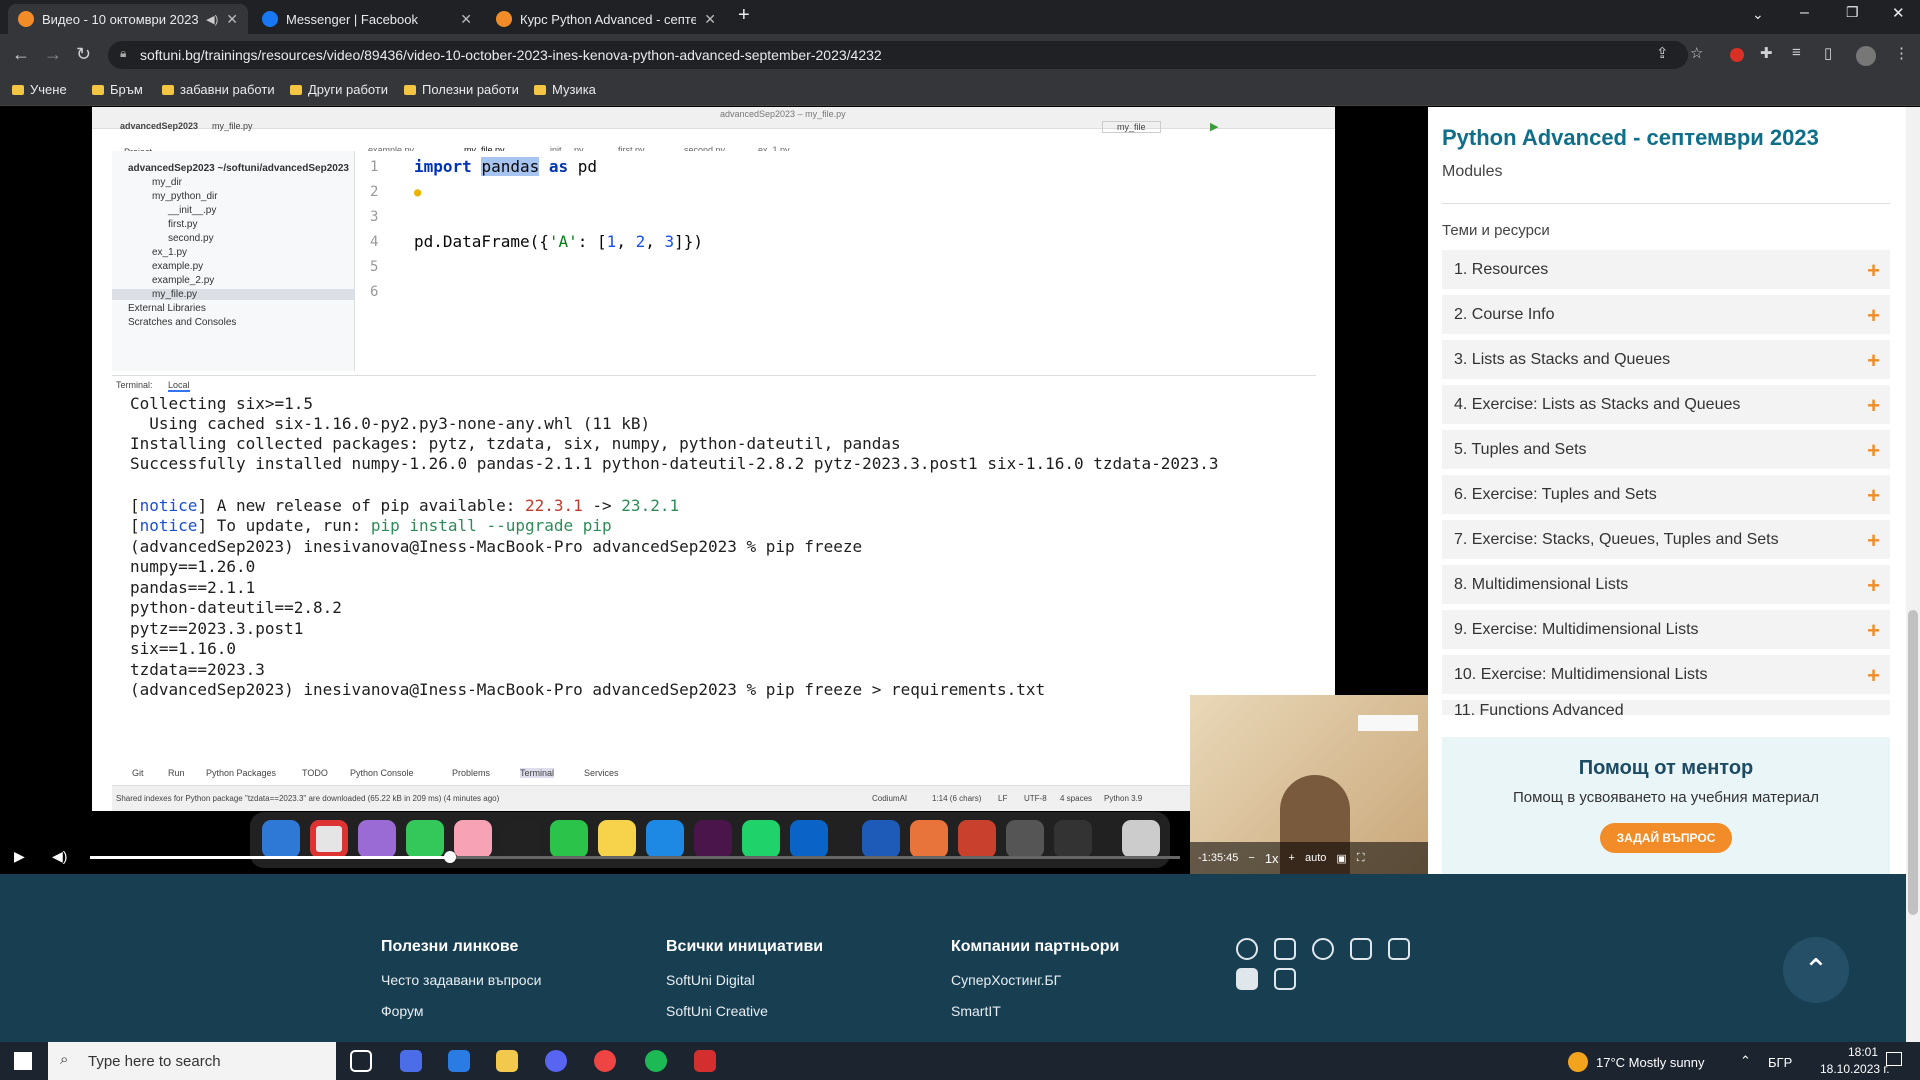 Image resolution: width=1920 pixels, height=1080 pixels. Describe the element at coordinates (53, 54) in the screenshot. I see `forward-icon: →` at that location.